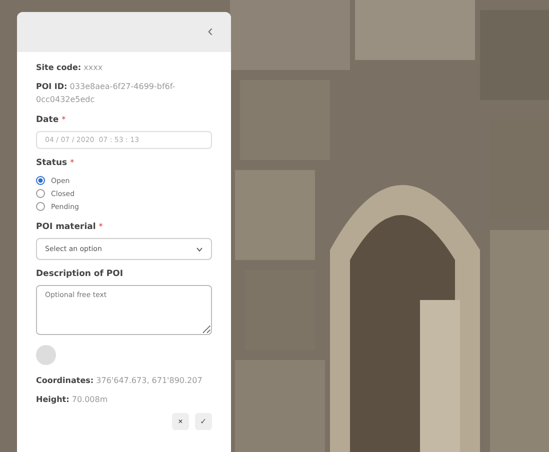  Describe the element at coordinates (106, 93) in the screenshot. I see `info-text: POI ID: 033e8aea-6f27-4699-bf6f-0cc0432e5edc` at that location.